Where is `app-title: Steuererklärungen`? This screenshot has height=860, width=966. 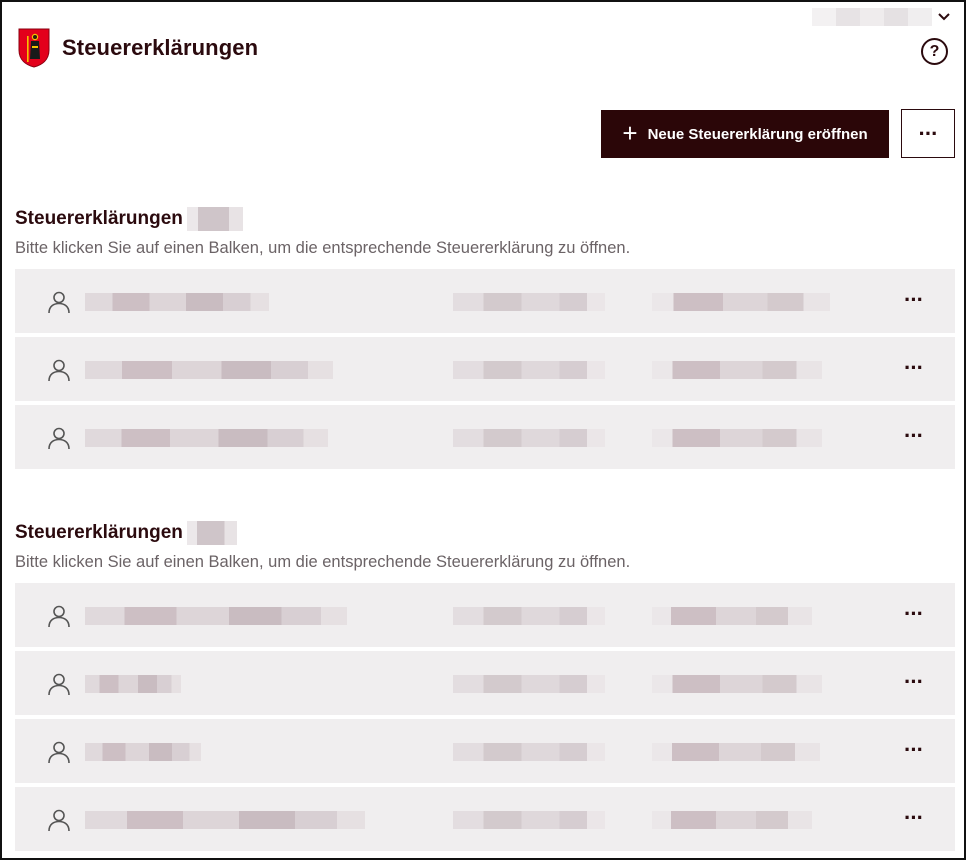 app-title: Steuererklärungen is located at coordinates (160, 47).